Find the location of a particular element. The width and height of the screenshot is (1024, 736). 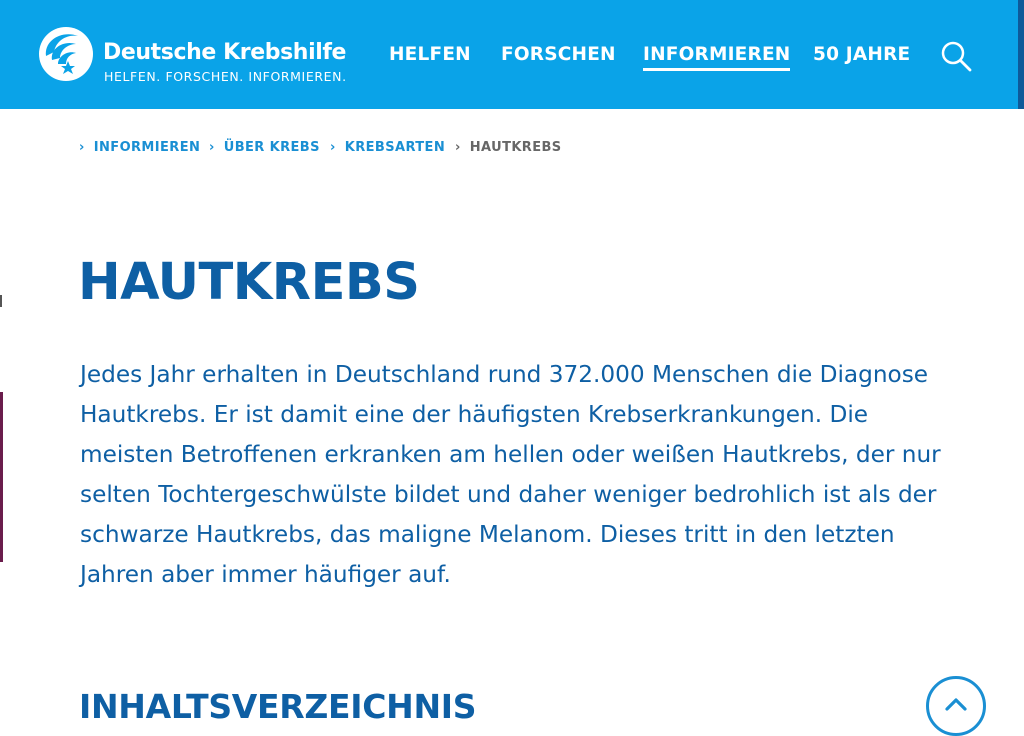

chevron-up-icon is located at coordinates (956, 704).